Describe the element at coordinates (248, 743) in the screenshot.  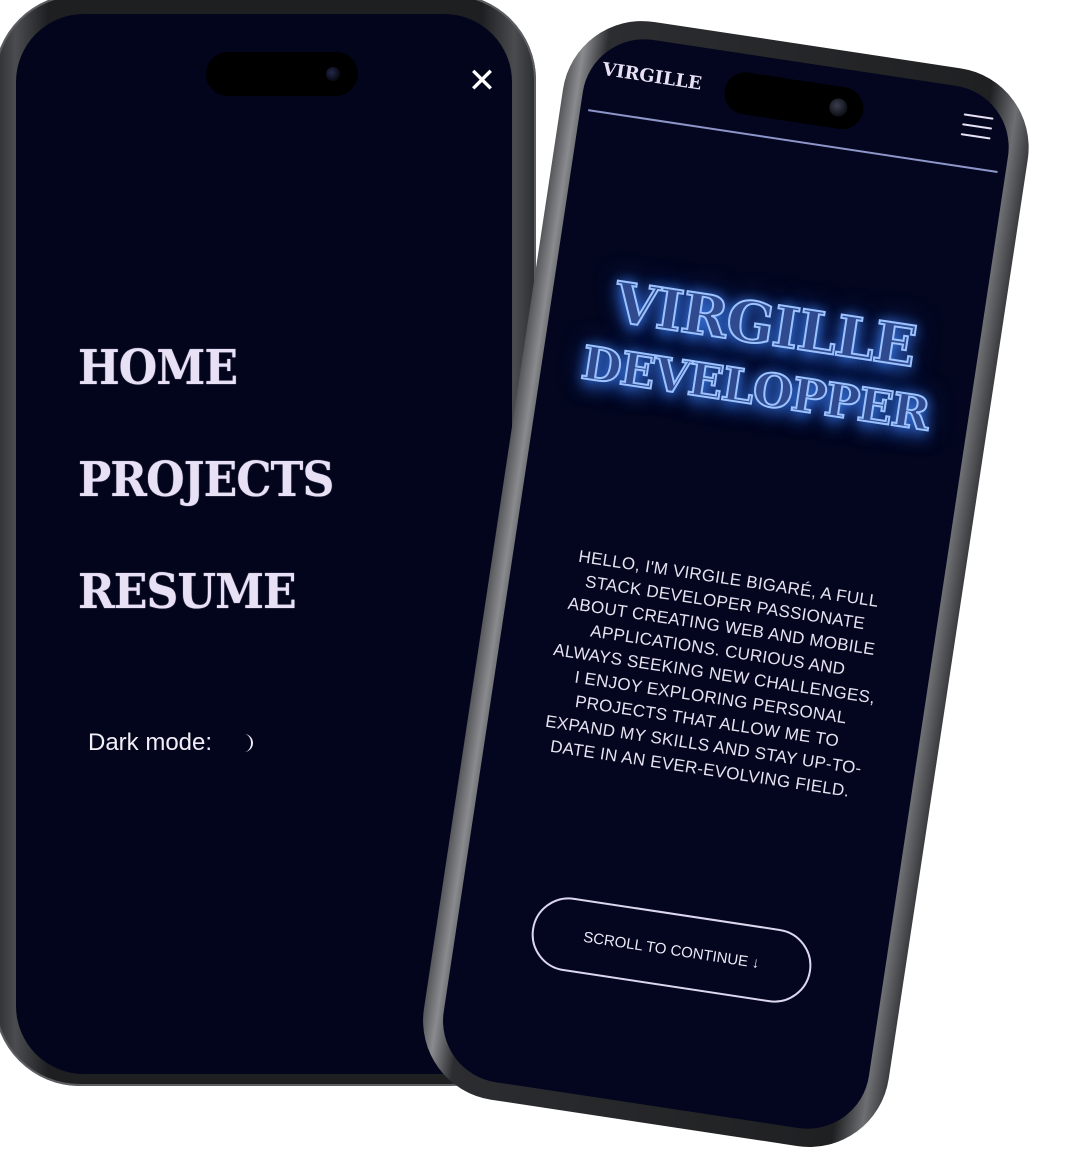
I see `moon-icon` at that location.